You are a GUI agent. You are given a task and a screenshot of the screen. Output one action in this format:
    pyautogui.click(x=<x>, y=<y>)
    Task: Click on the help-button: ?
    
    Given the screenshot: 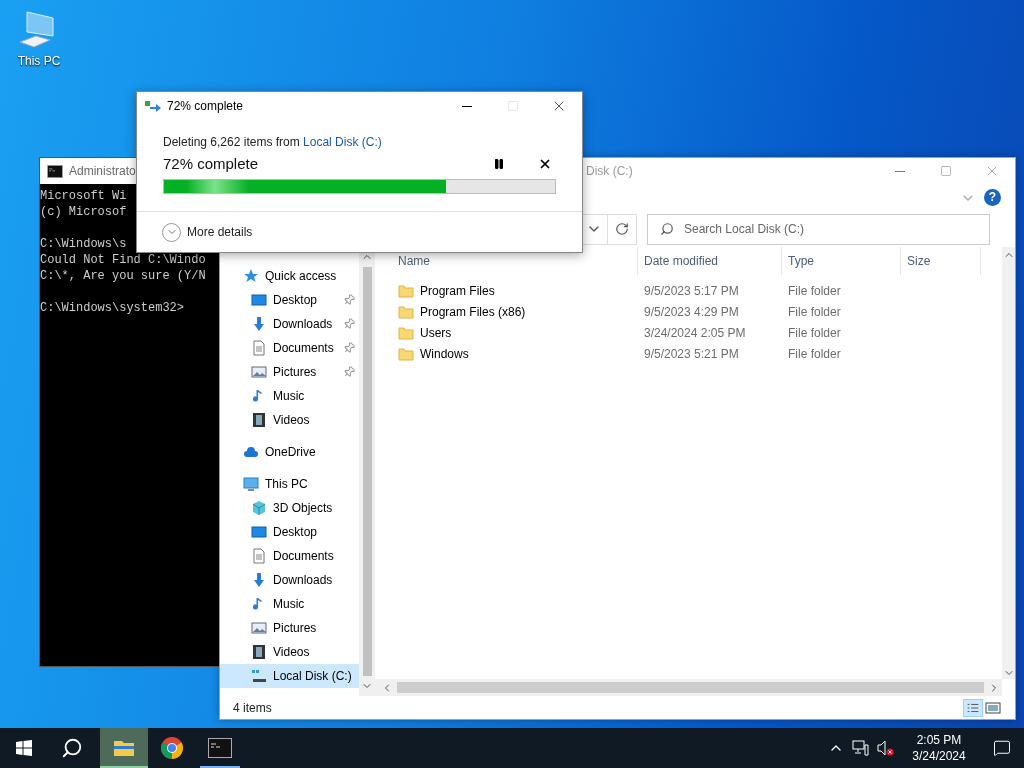 What is the action you would take?
    pyautogui.click(x=992, y=197)
    